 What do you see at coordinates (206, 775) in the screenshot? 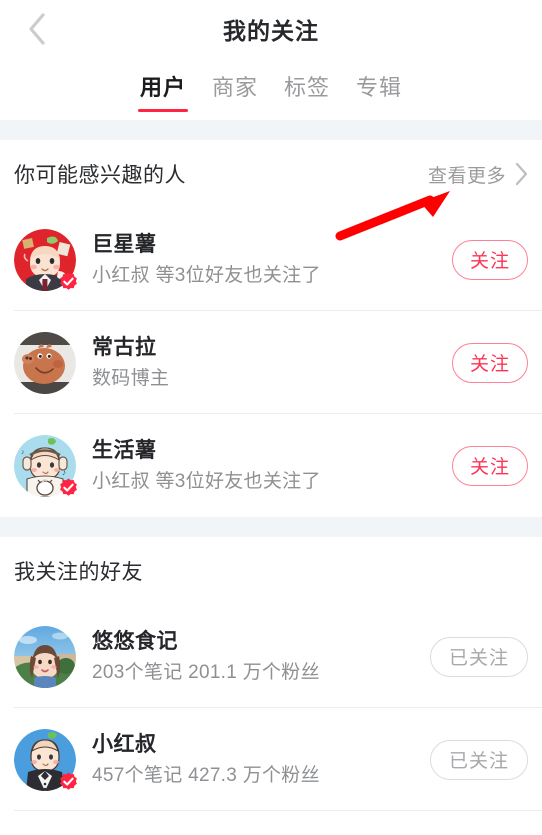
I see `user-stats: 457个笔记 427.3 万个粉丝` at bounding box center [206, 775].